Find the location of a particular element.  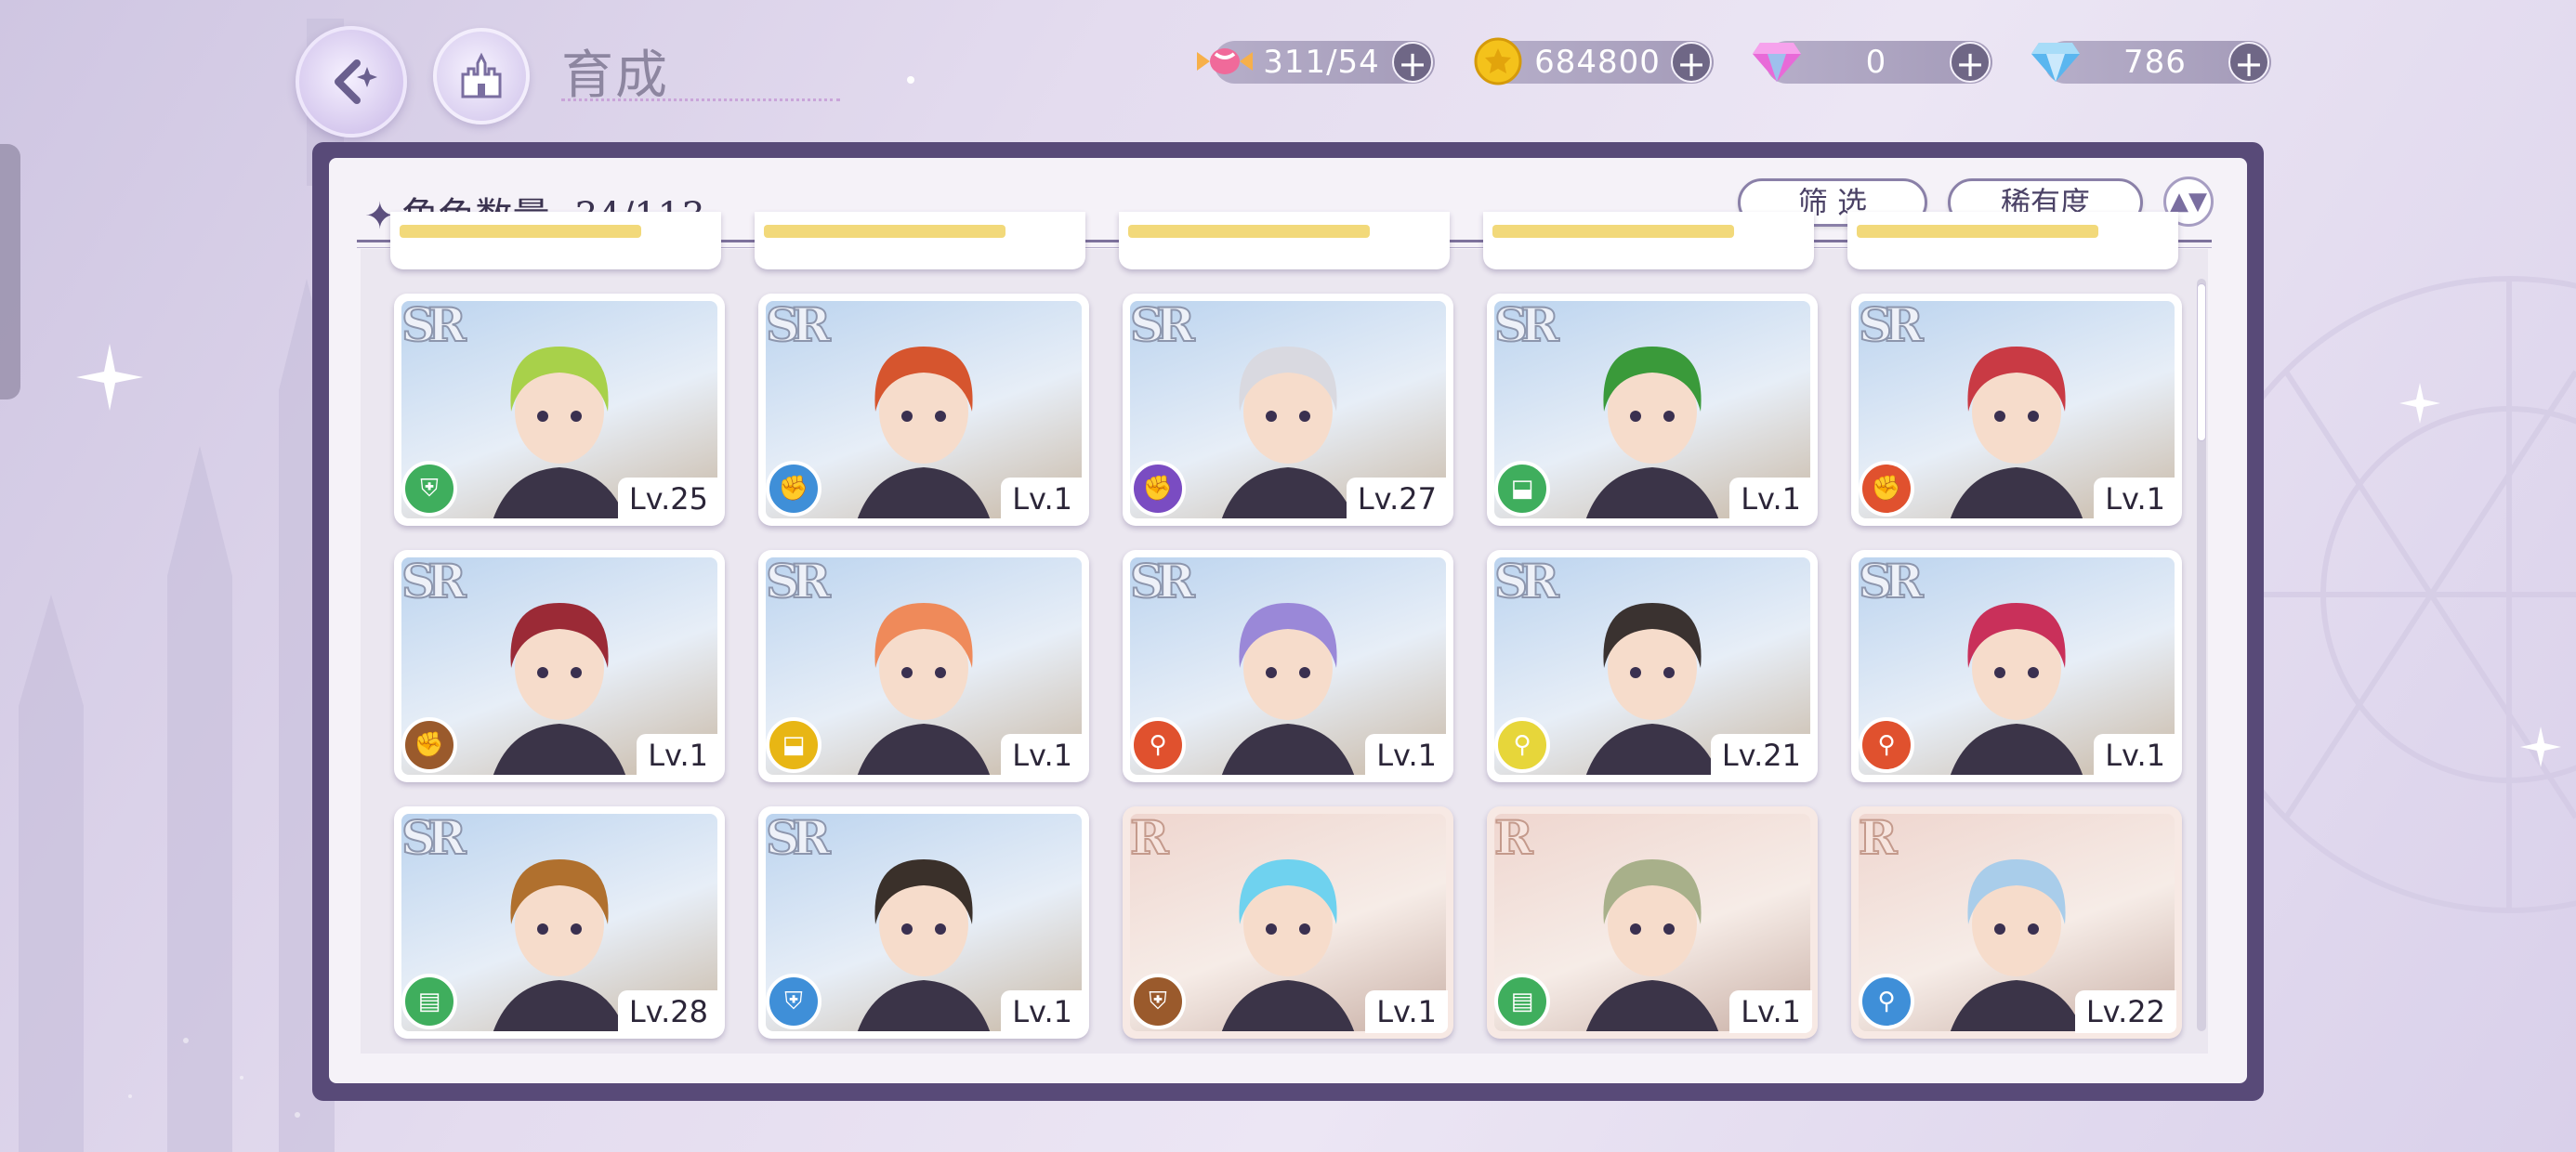

level-label: Lv.22 is located at coordinates (2125, 1011).